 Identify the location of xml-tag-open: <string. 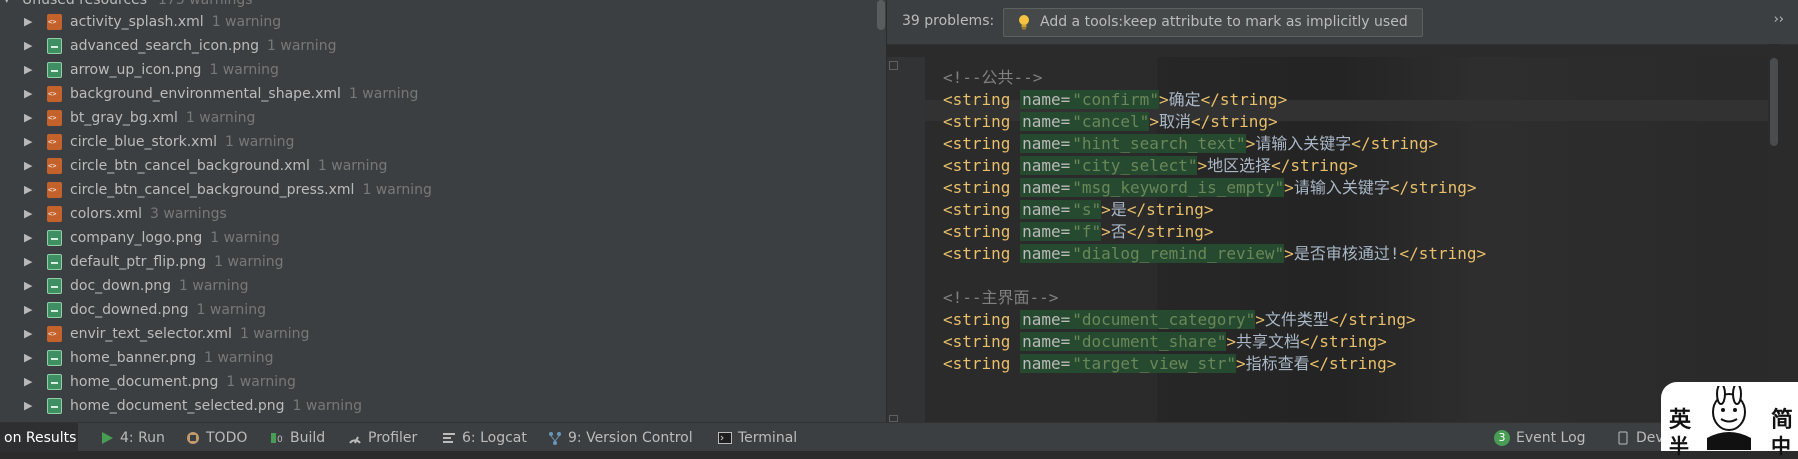
(982, 99).